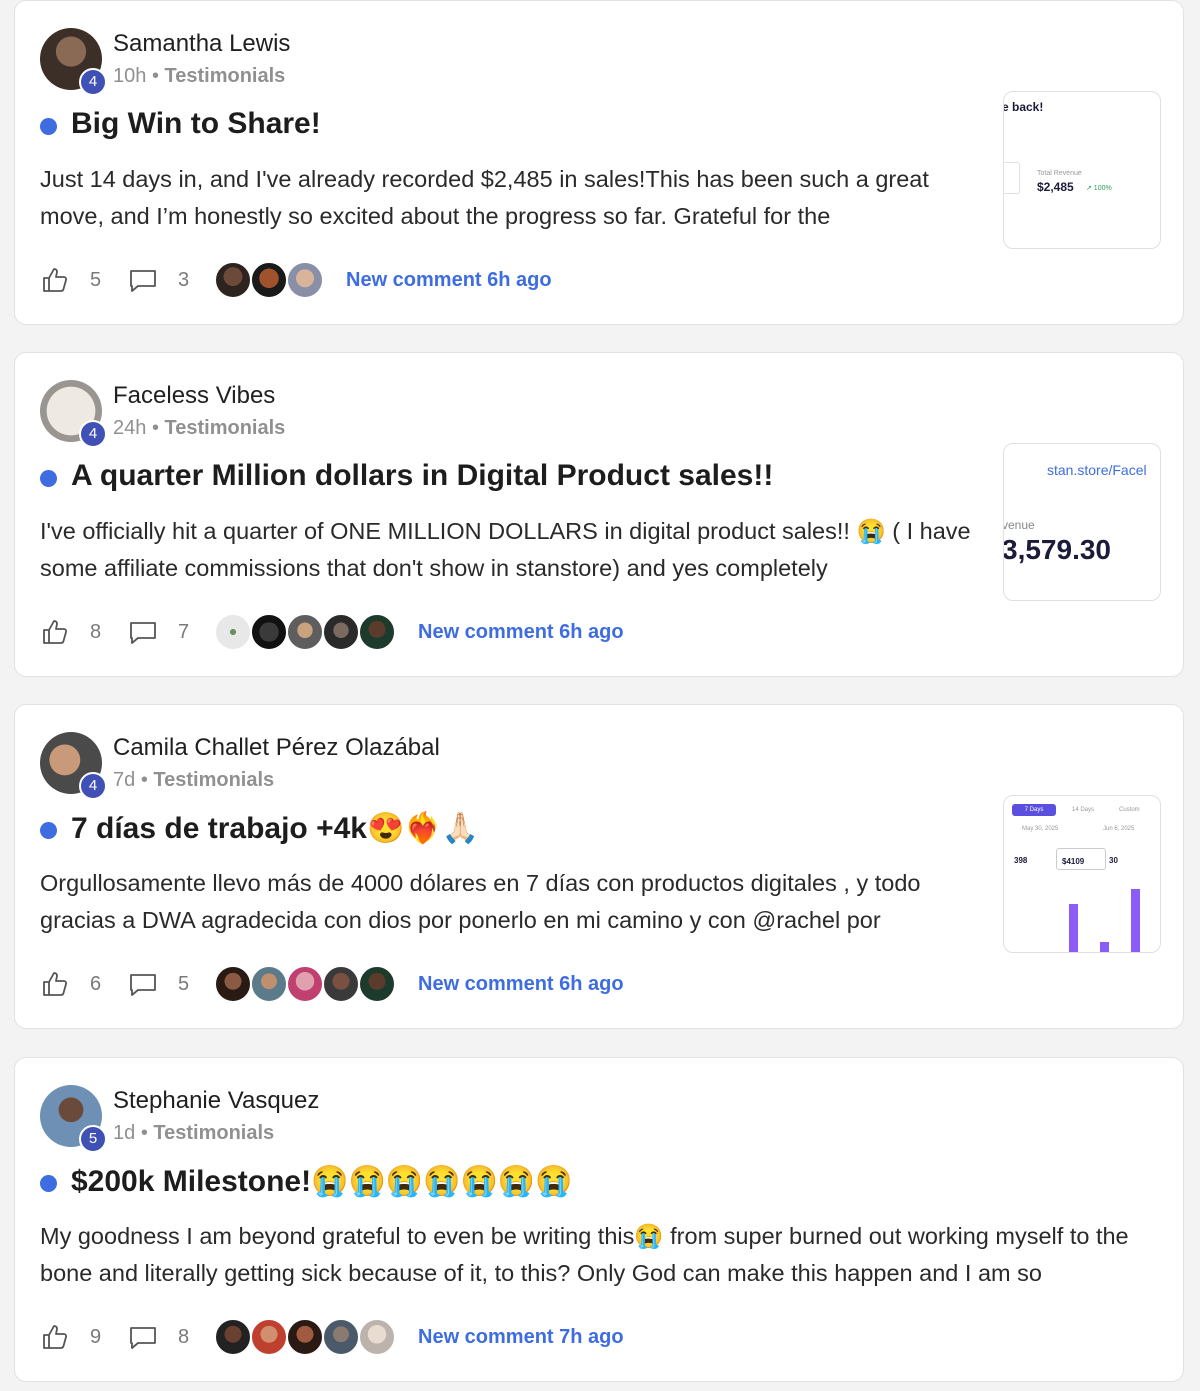 Image resolution: width=1200 pixels, height=1391 pixels. What do you see at coordinates (1113, 860) in the screenshot?
I see `thumb-stat: 30` at bounding box center [1113, 860].